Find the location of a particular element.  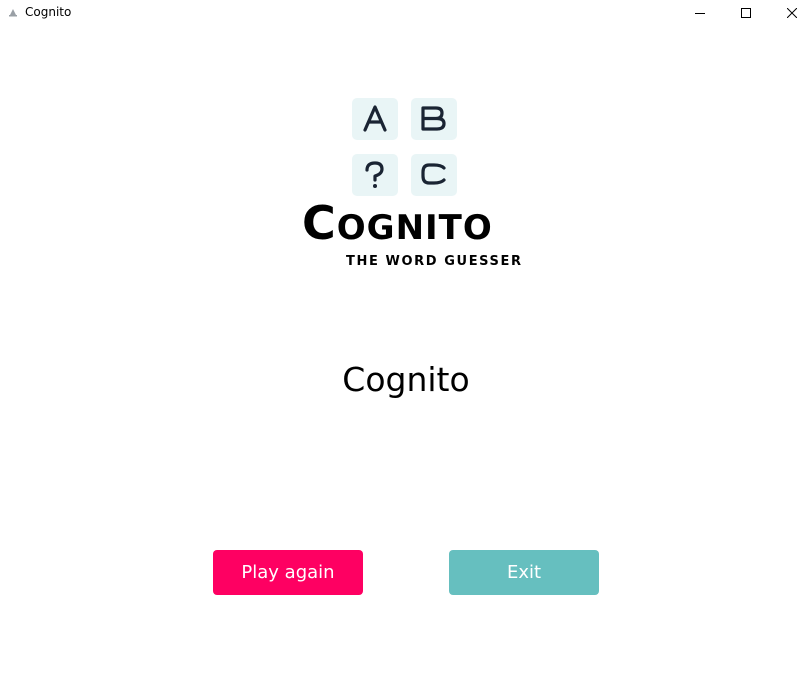

letter-b-glyph is located at coordinates (433, 118).